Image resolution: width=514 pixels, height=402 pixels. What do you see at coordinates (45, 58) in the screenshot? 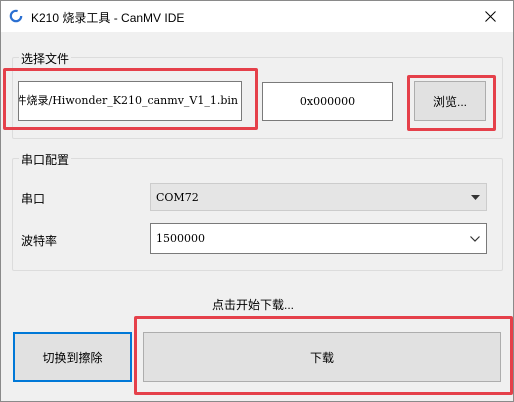
I see `file-group-label: 选择文件` at bounding box center [45, 58].